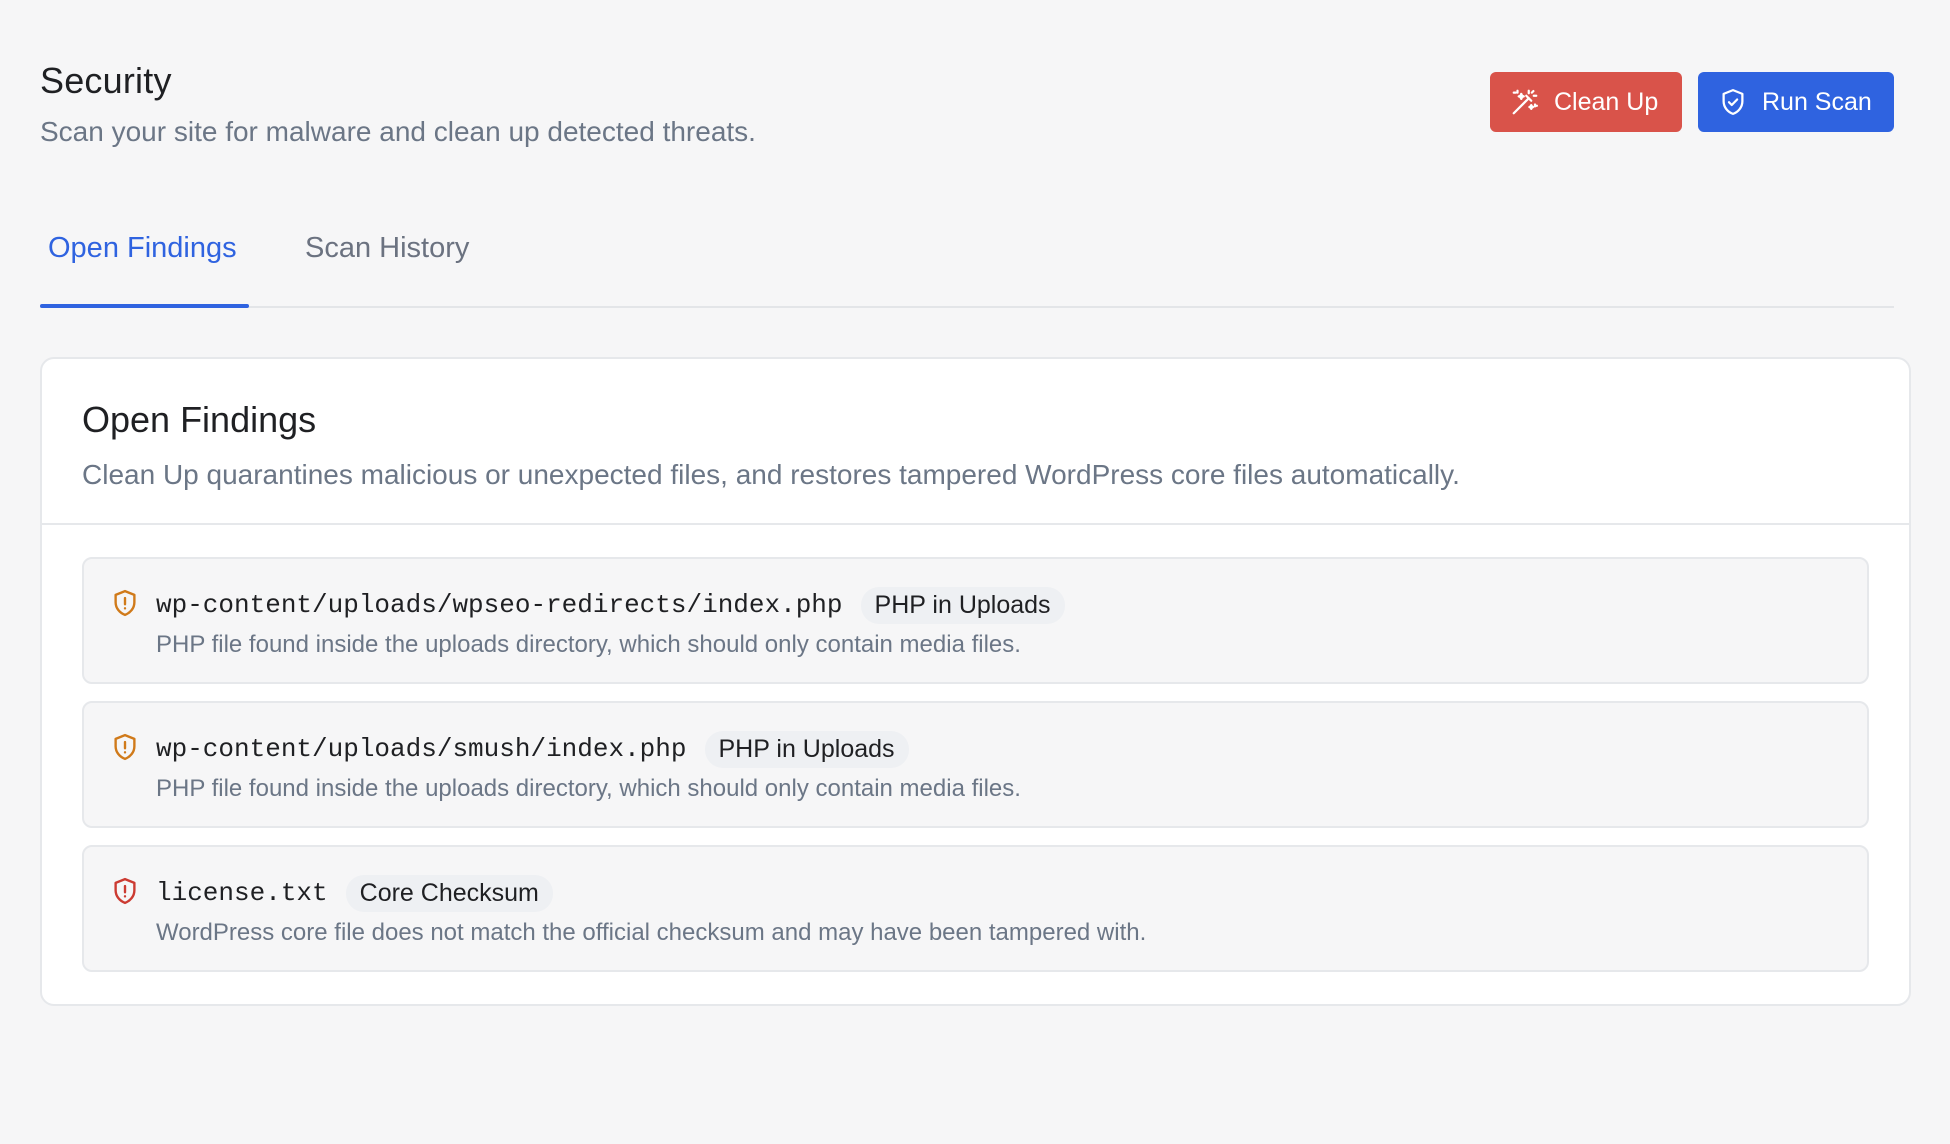 The height and width of the screenshot is (1144, 1950). What do you see at coordinates (1817, 101) in the screenshot?
I see `run-scan-label: Run Scan` at bounding box center [1817, 101].